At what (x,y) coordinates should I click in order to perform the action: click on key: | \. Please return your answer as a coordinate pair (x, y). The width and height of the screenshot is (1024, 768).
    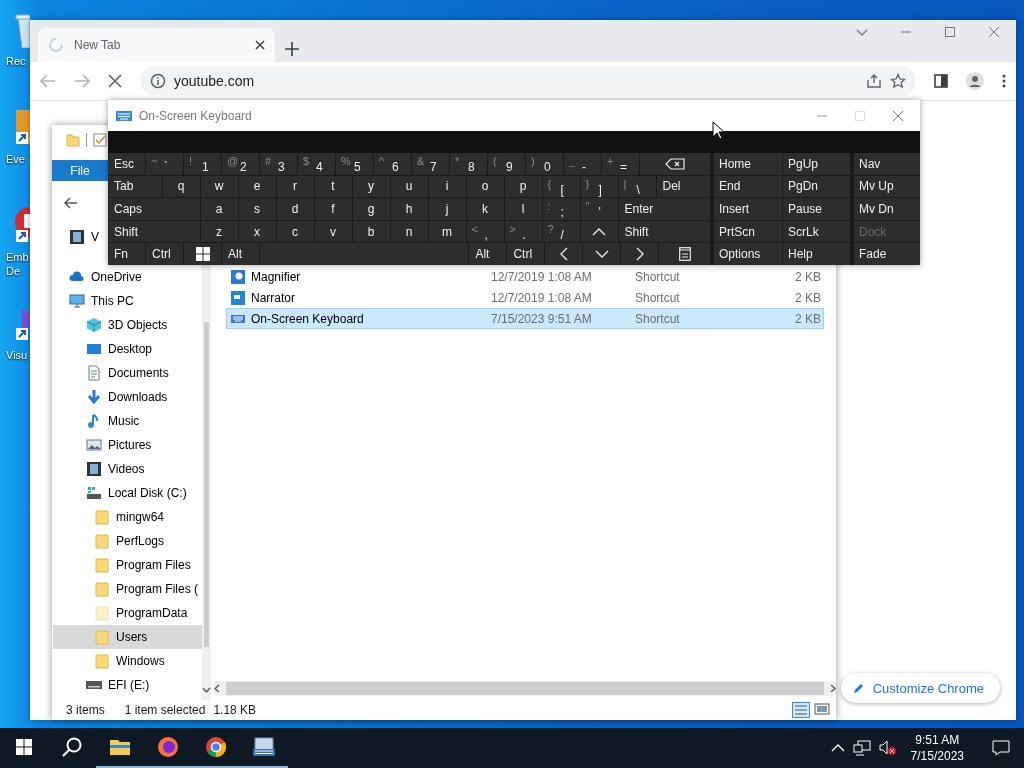
    Looking at the image, I should click on (637, 186).